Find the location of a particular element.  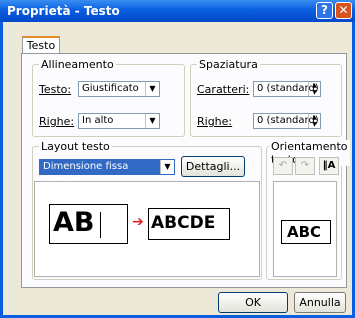

ok-button: OK is located at coordinates (253, 302).